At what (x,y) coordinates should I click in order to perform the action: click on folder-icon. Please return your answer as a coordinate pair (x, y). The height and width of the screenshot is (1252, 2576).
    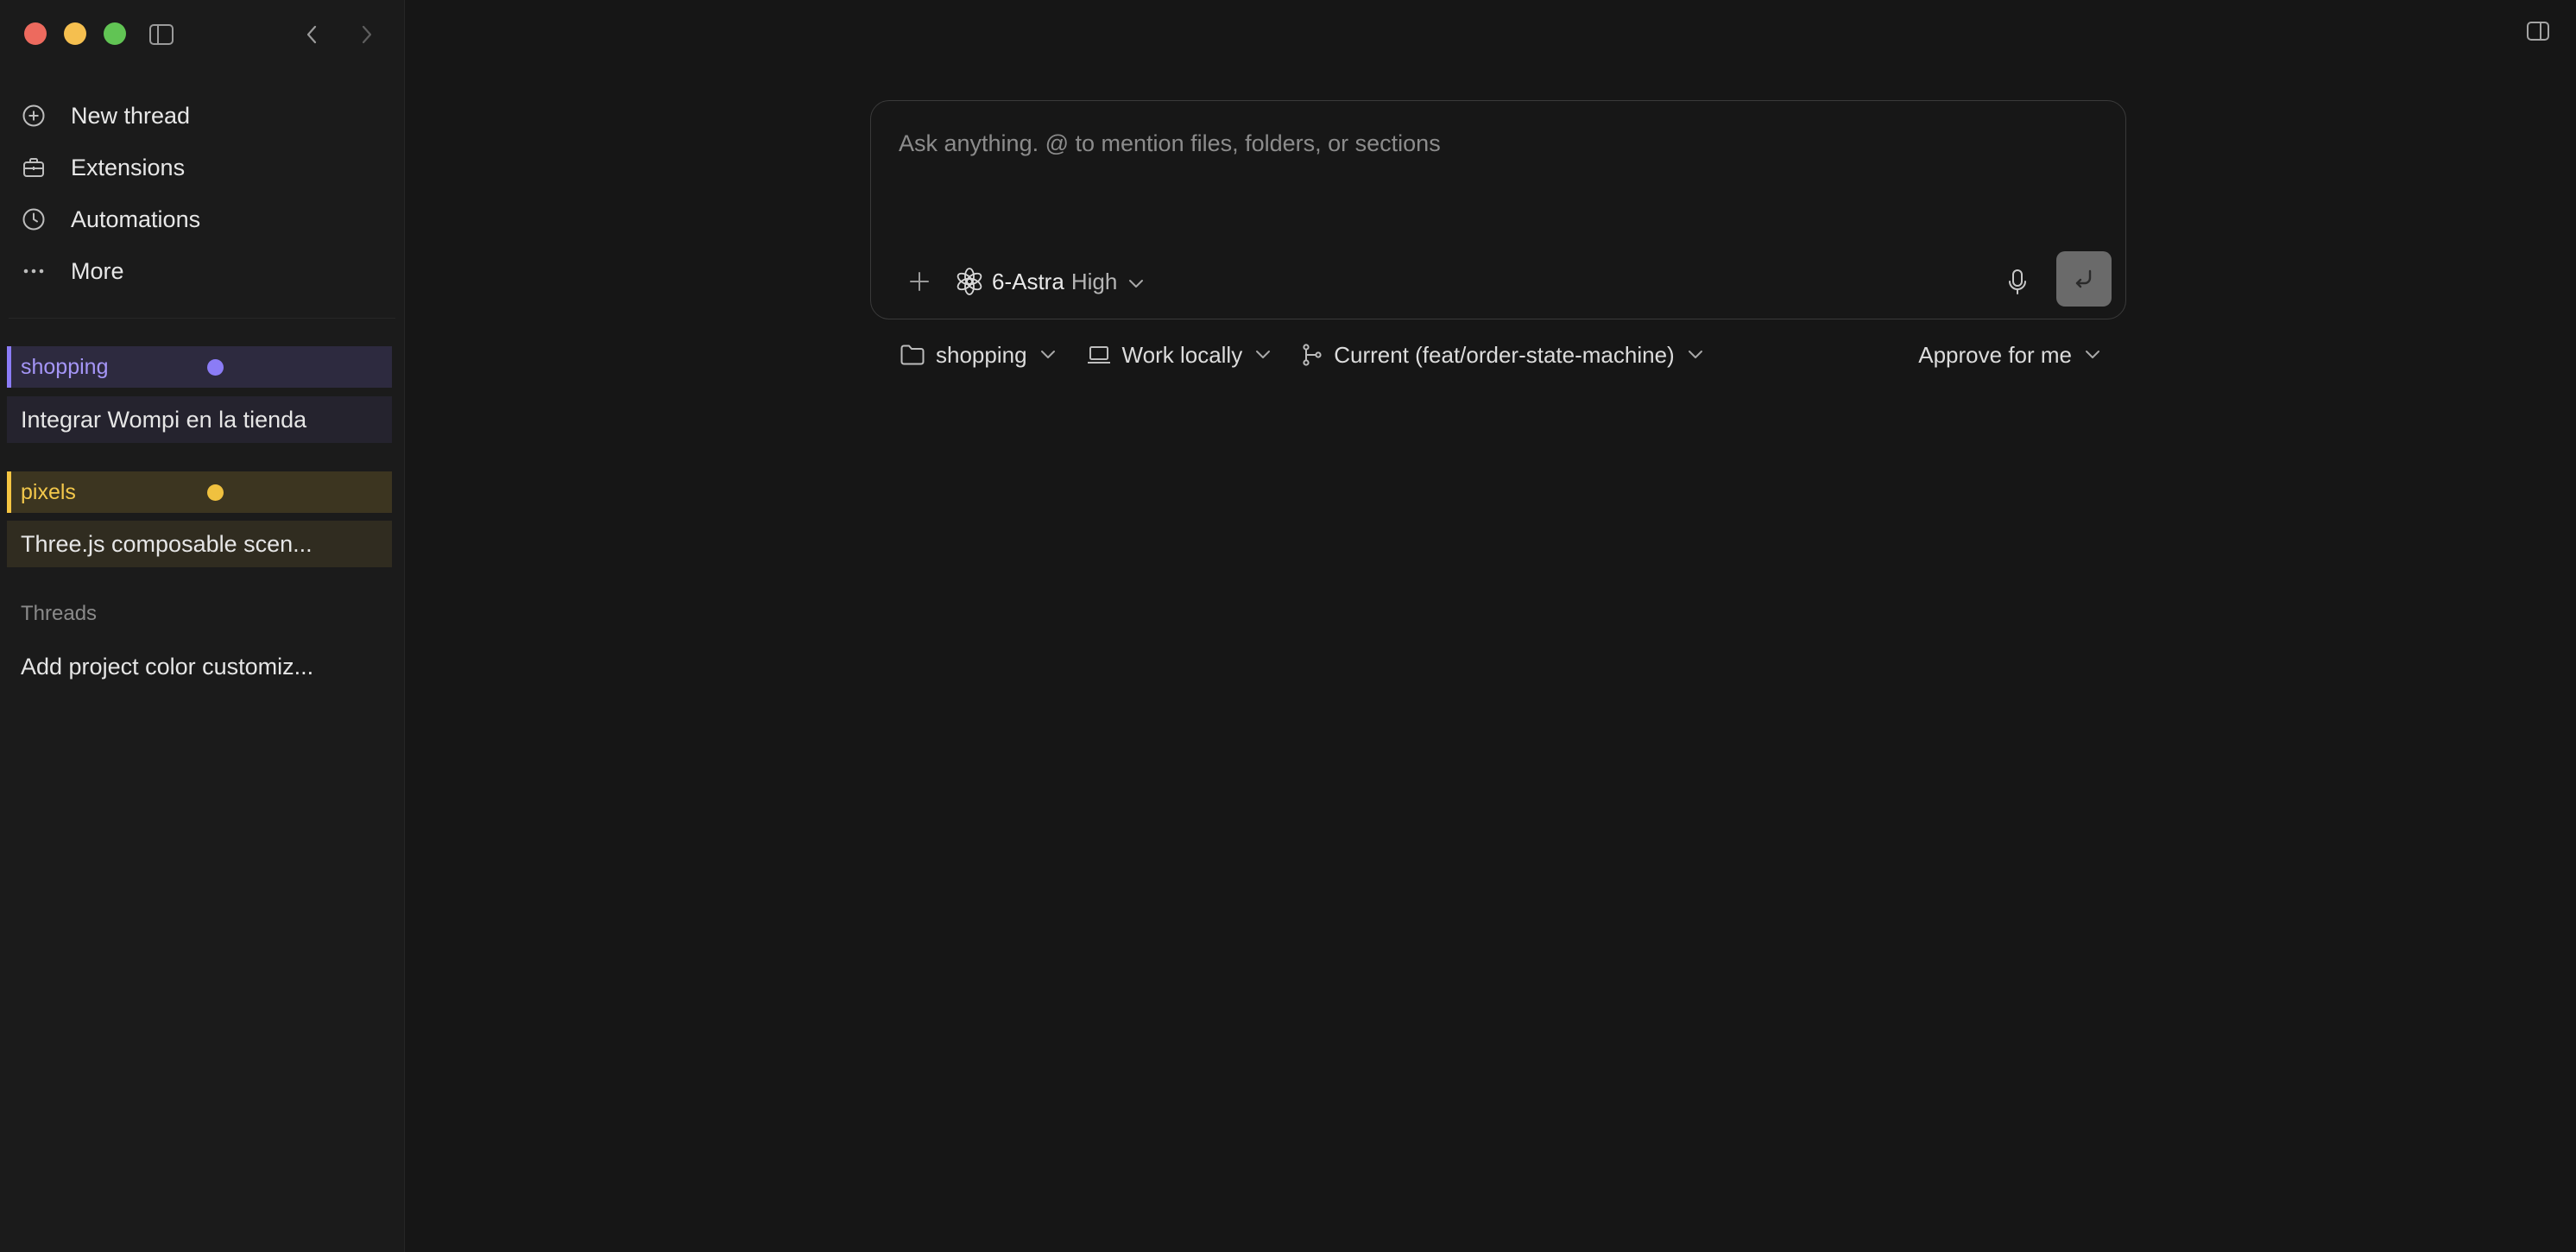
    Looking at the image, I should click on (912, 355).